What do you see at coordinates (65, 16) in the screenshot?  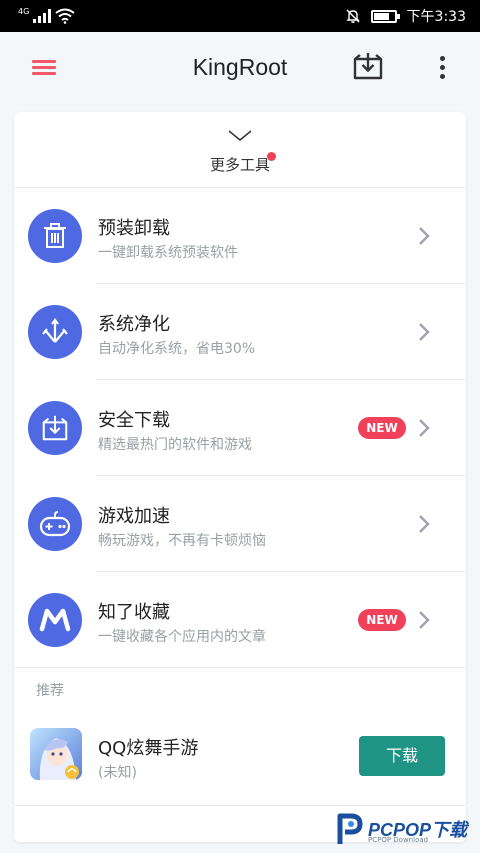 I see `wifi-icon` at bounding box center [65, 16].